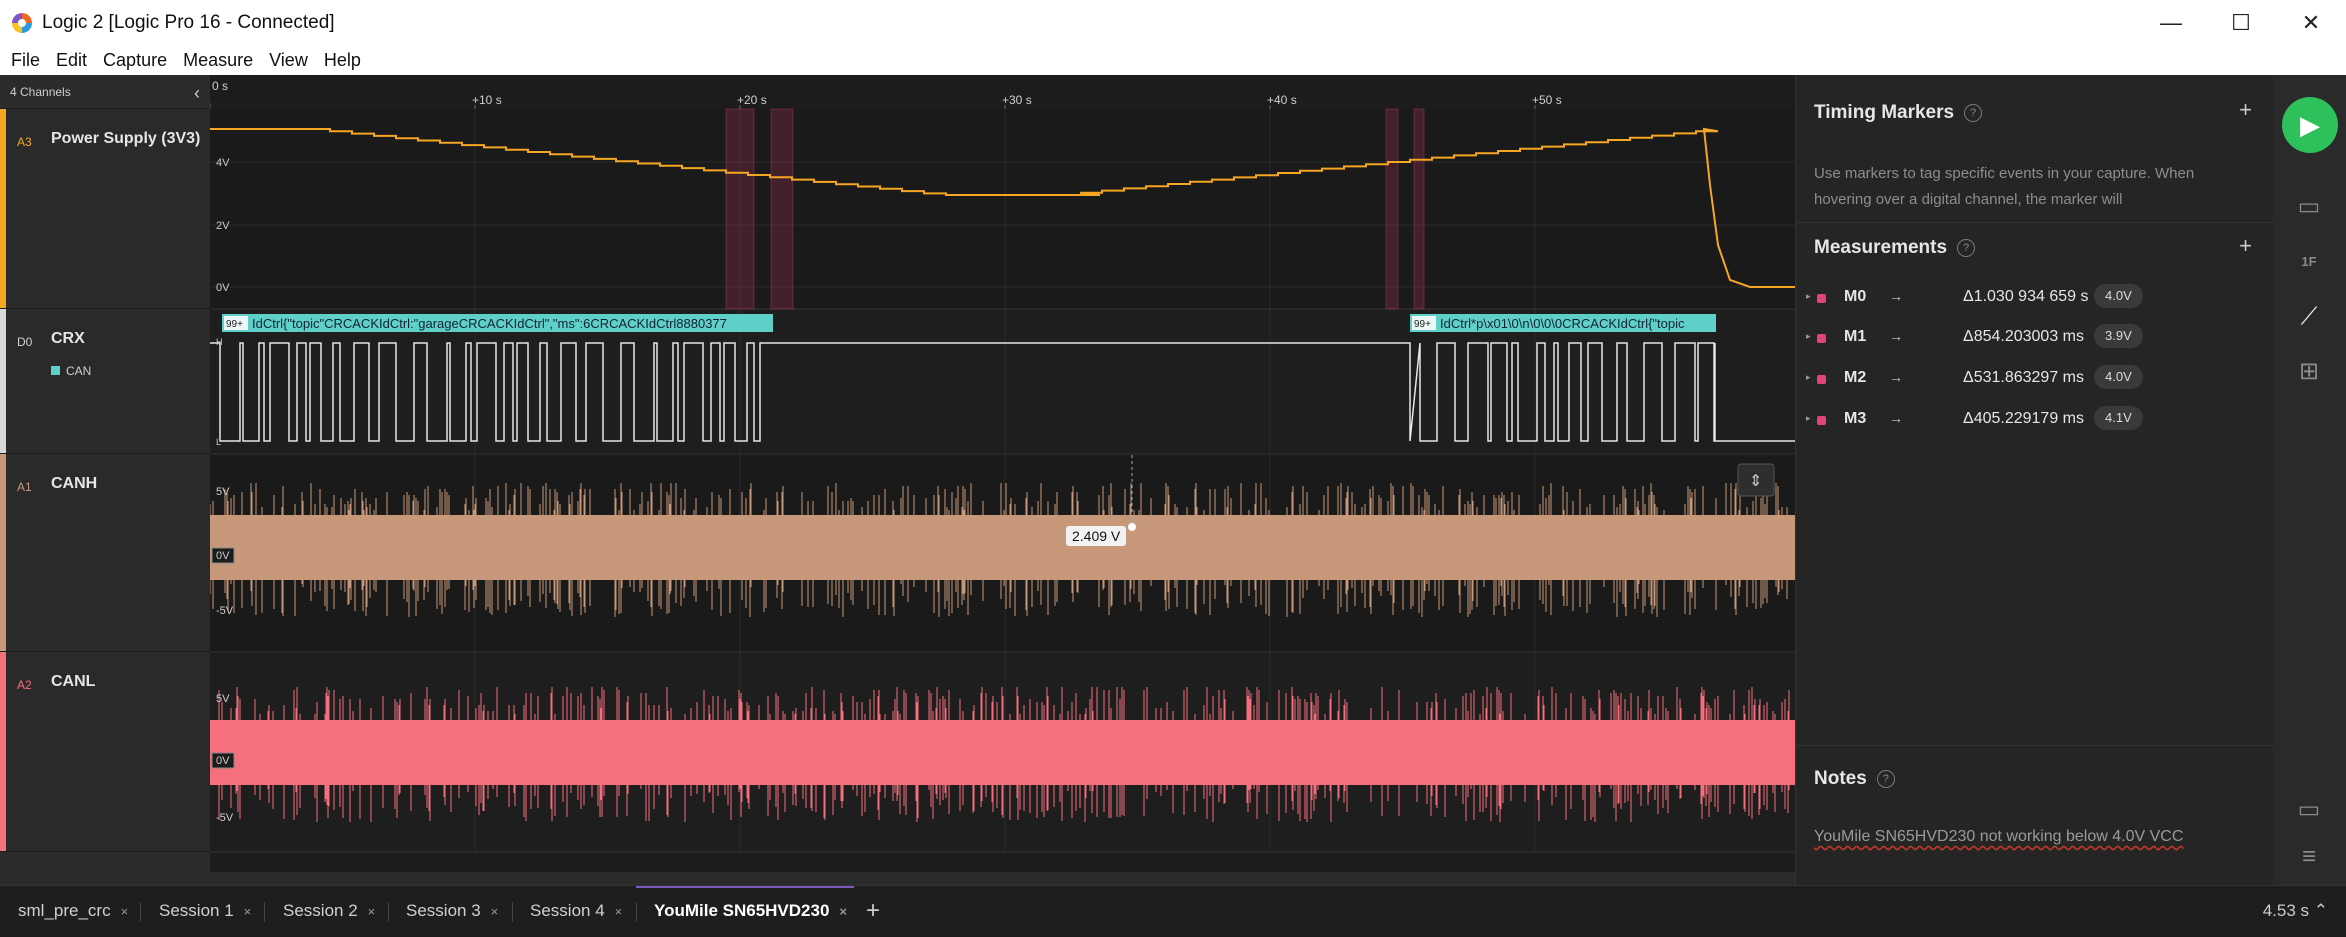  What do you see at coordinates (2035, 298) in the screenshot?
I see `measurement-row-m0: ▸ M0 → Δ1.030 934 659 s 4.0V` at bounding box center [2035, 298].